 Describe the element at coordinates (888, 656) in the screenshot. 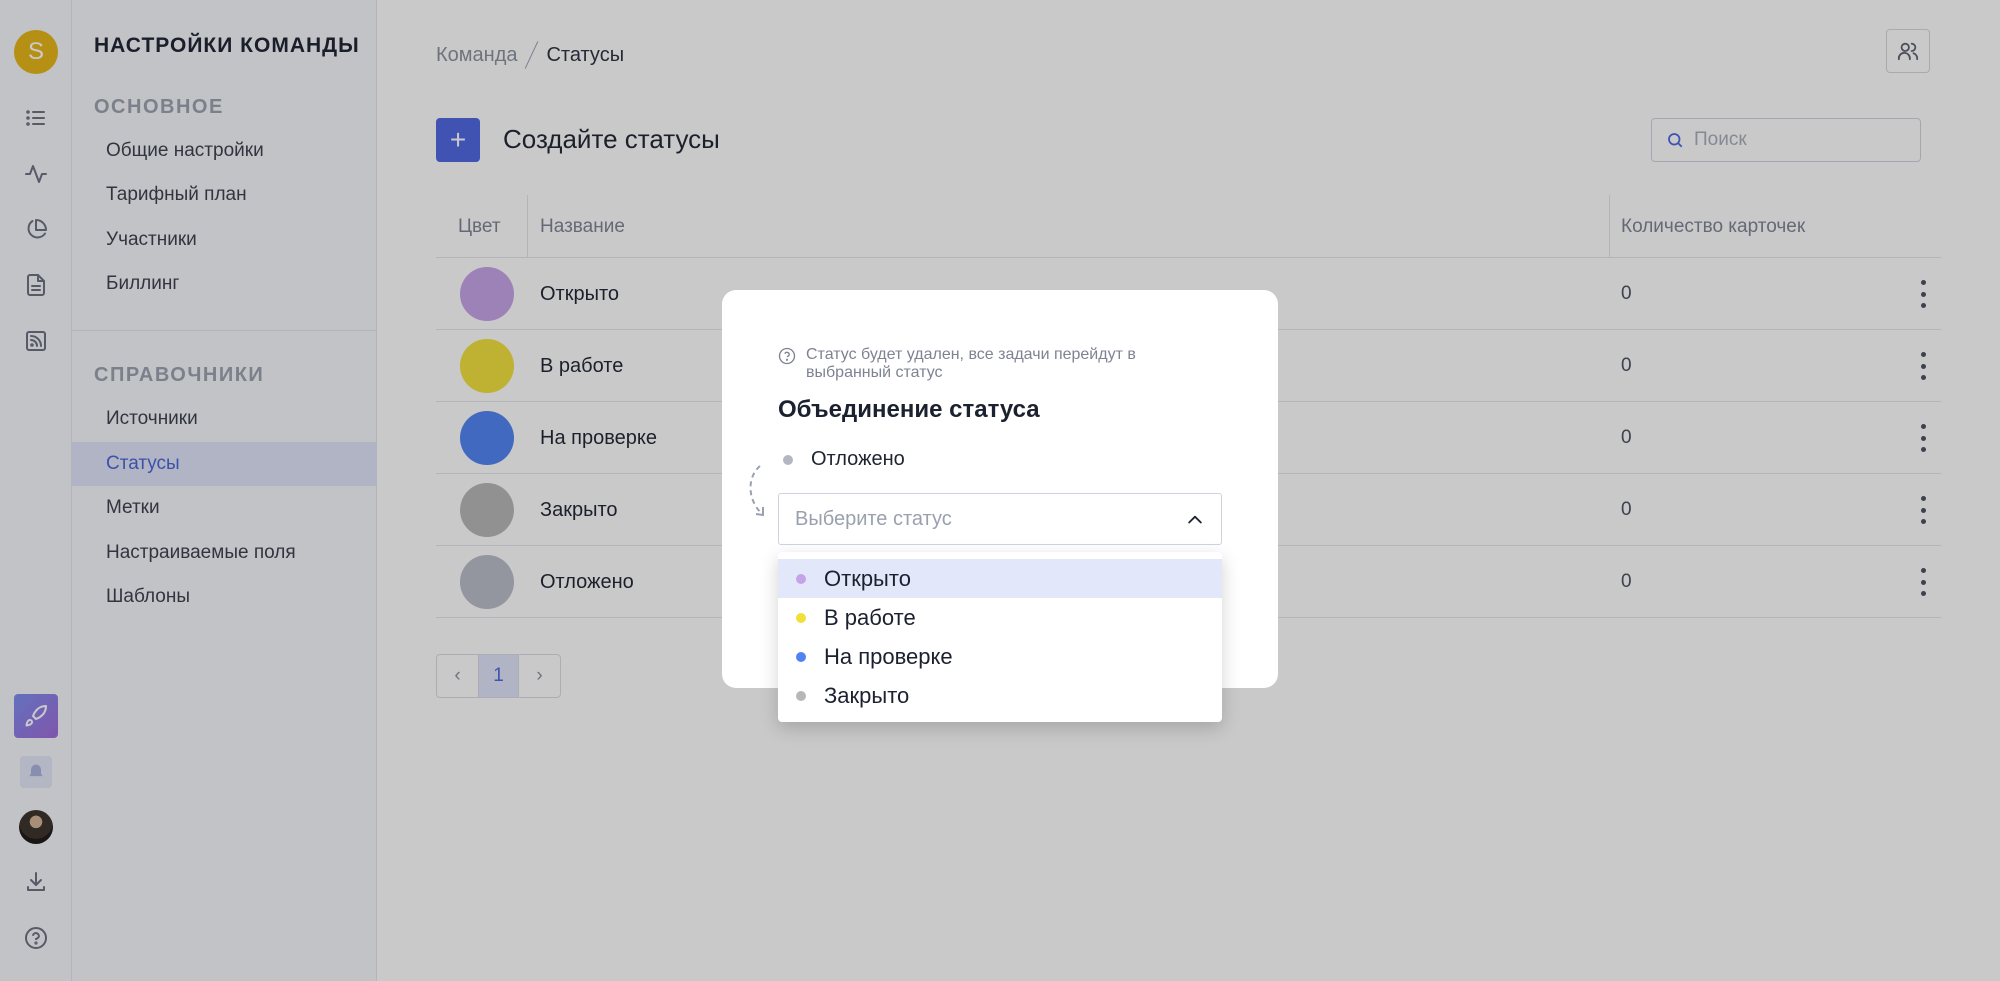

I see `option-label: На проверке` at that location.